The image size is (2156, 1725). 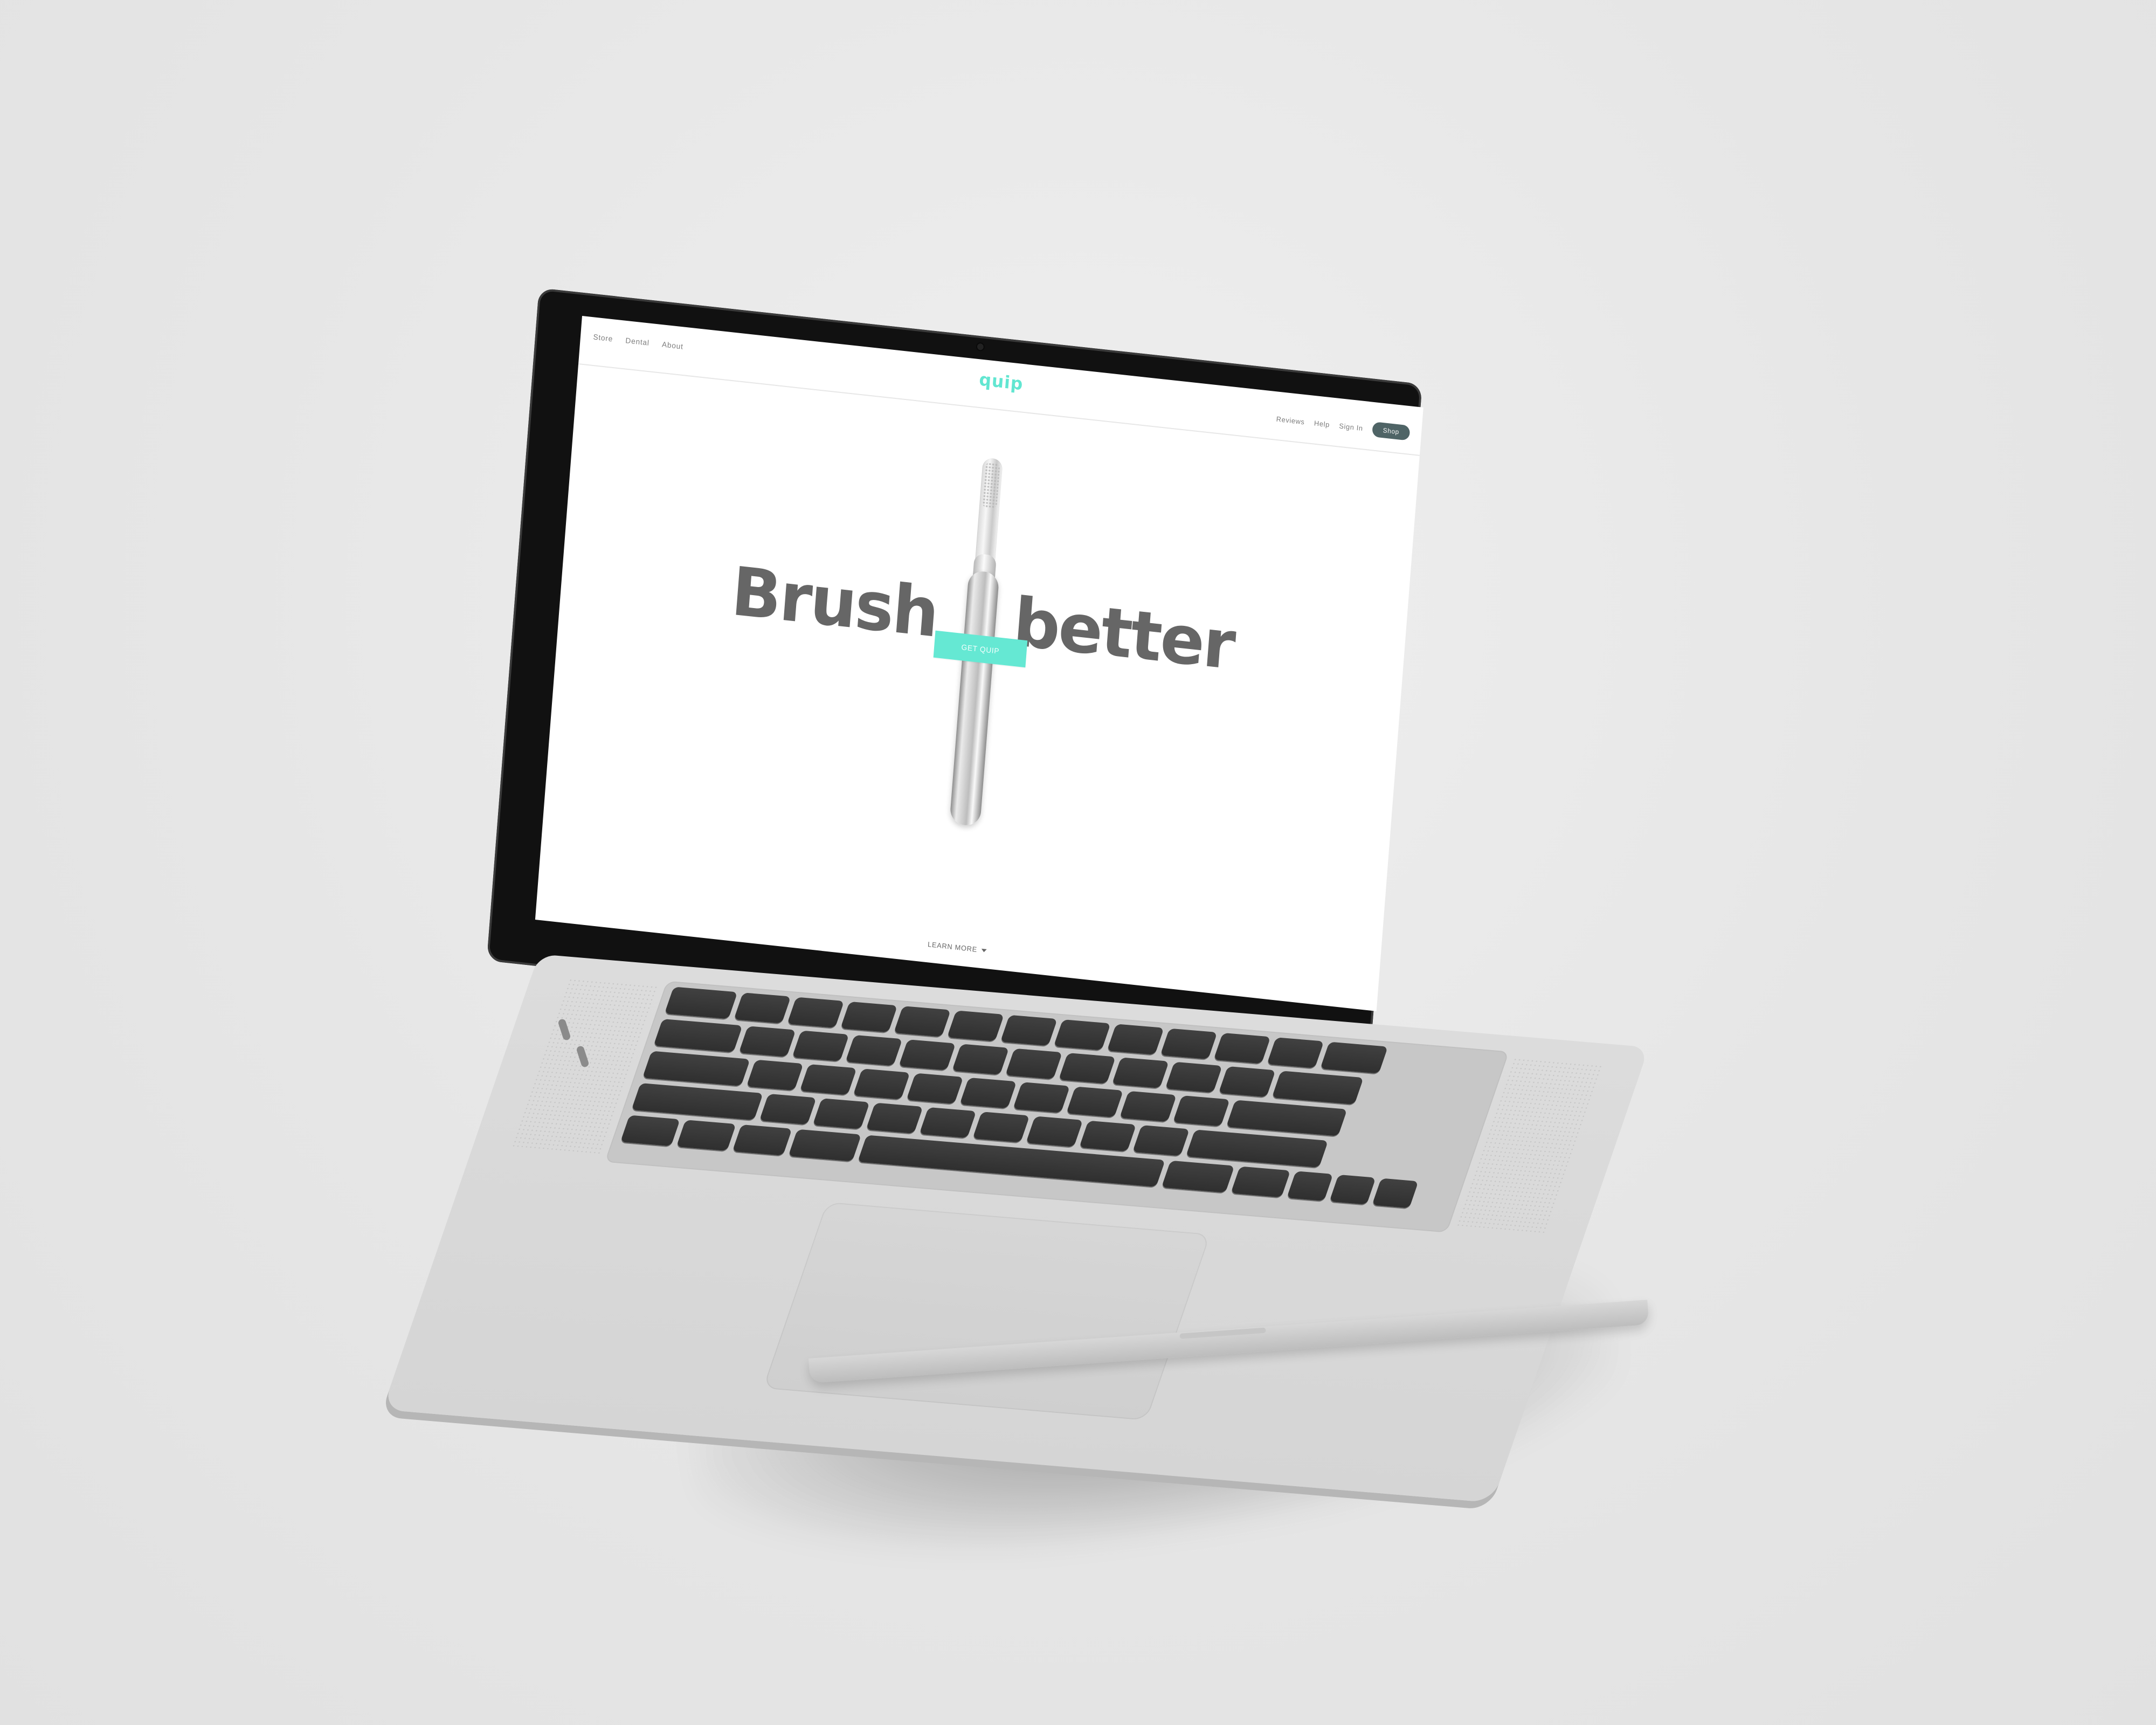 I want to click on nav-sign-in: Sign In, so click(x=1351, y=427).